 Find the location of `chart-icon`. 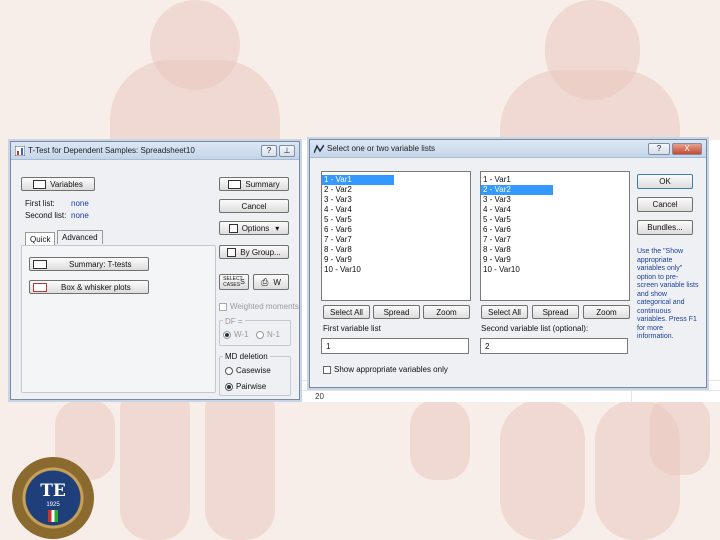

chart-icon is located at coordinates (20, 150).